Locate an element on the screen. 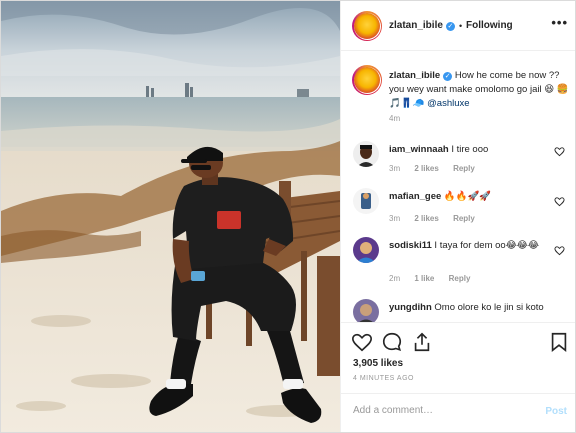  comment-body: iam_winnaah I tire ooo is located at coordinates (471, 150).